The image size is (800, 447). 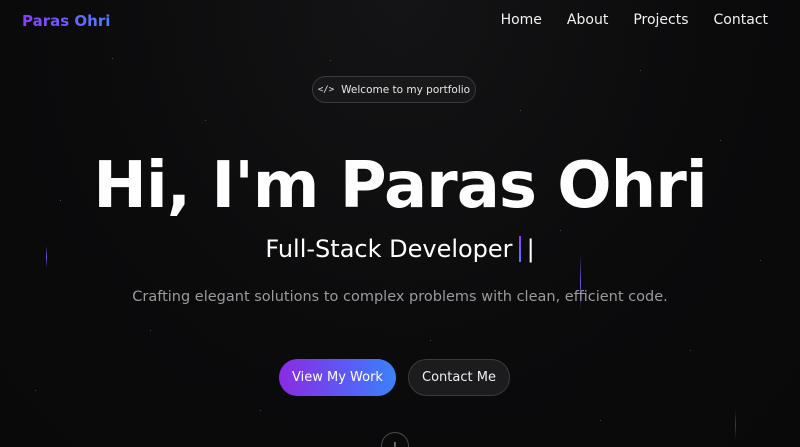 I want to click on nav-link-contact: Contact, so click(x=741, y=20).